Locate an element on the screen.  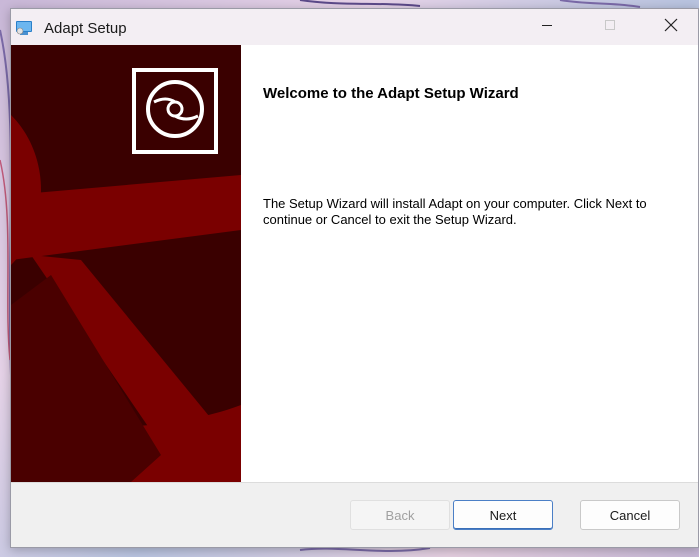
back-button: Back is located at coordinates (400, 515).